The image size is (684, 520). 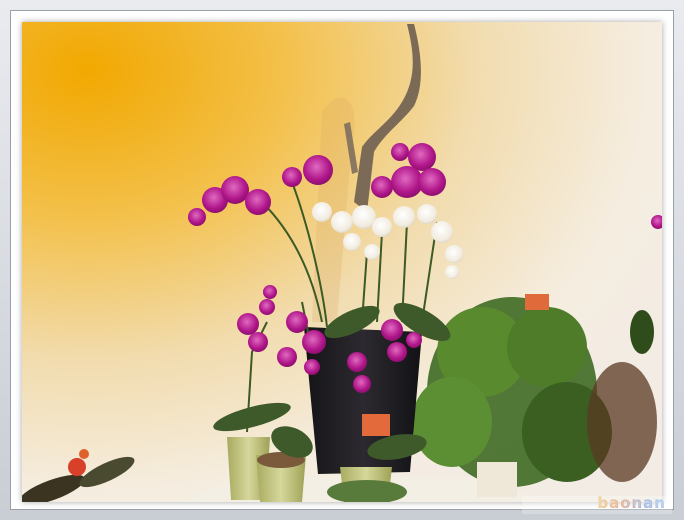 What do you see at coordinates (497, 479) in the screenshot?
I see `shrub-pot` at bounding box center [497, 479].